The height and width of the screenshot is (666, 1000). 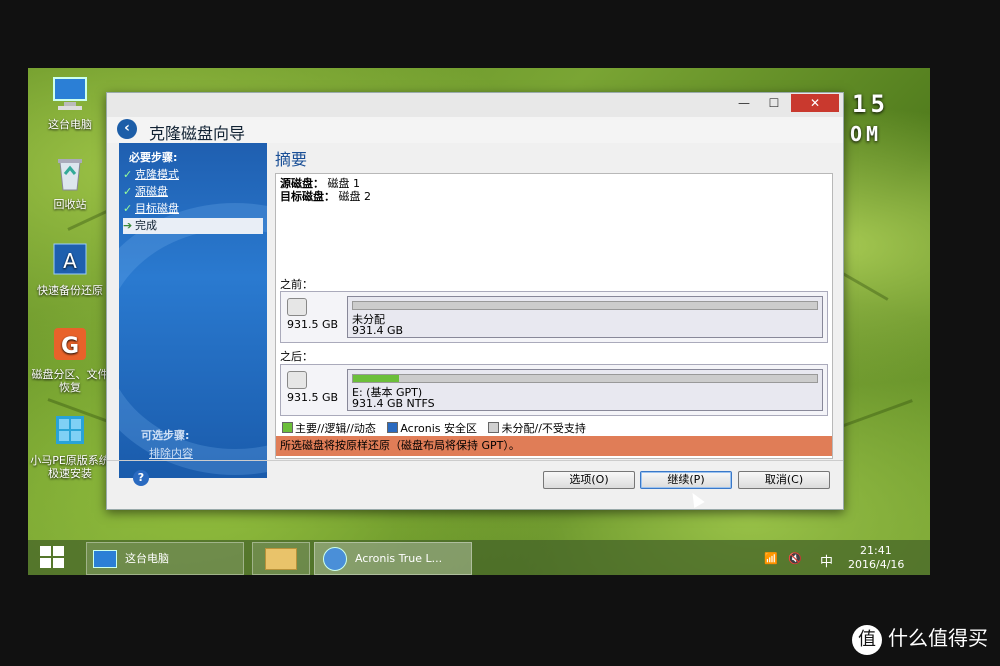 I want to click on desktop-icon-installer: 小马PE原版系统极速安装, so click(x=70, y=445).